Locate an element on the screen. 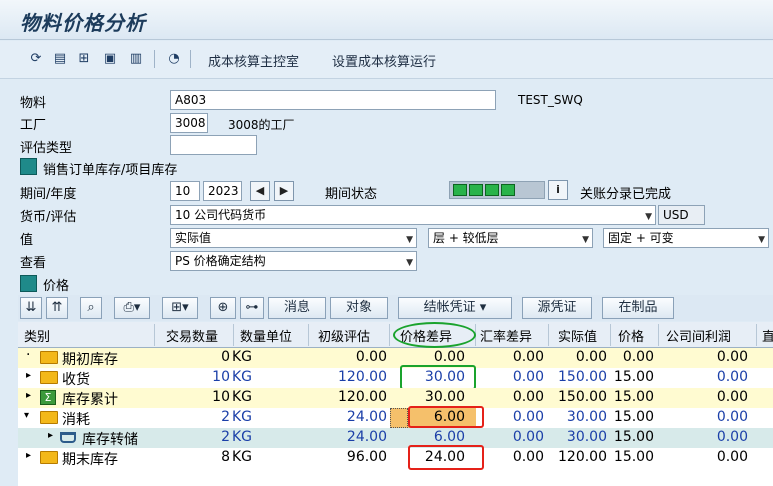 The image size is (773, 486). fixed-variable-dropdown: 固定 + 可变 is located at coordinates (686, 238).